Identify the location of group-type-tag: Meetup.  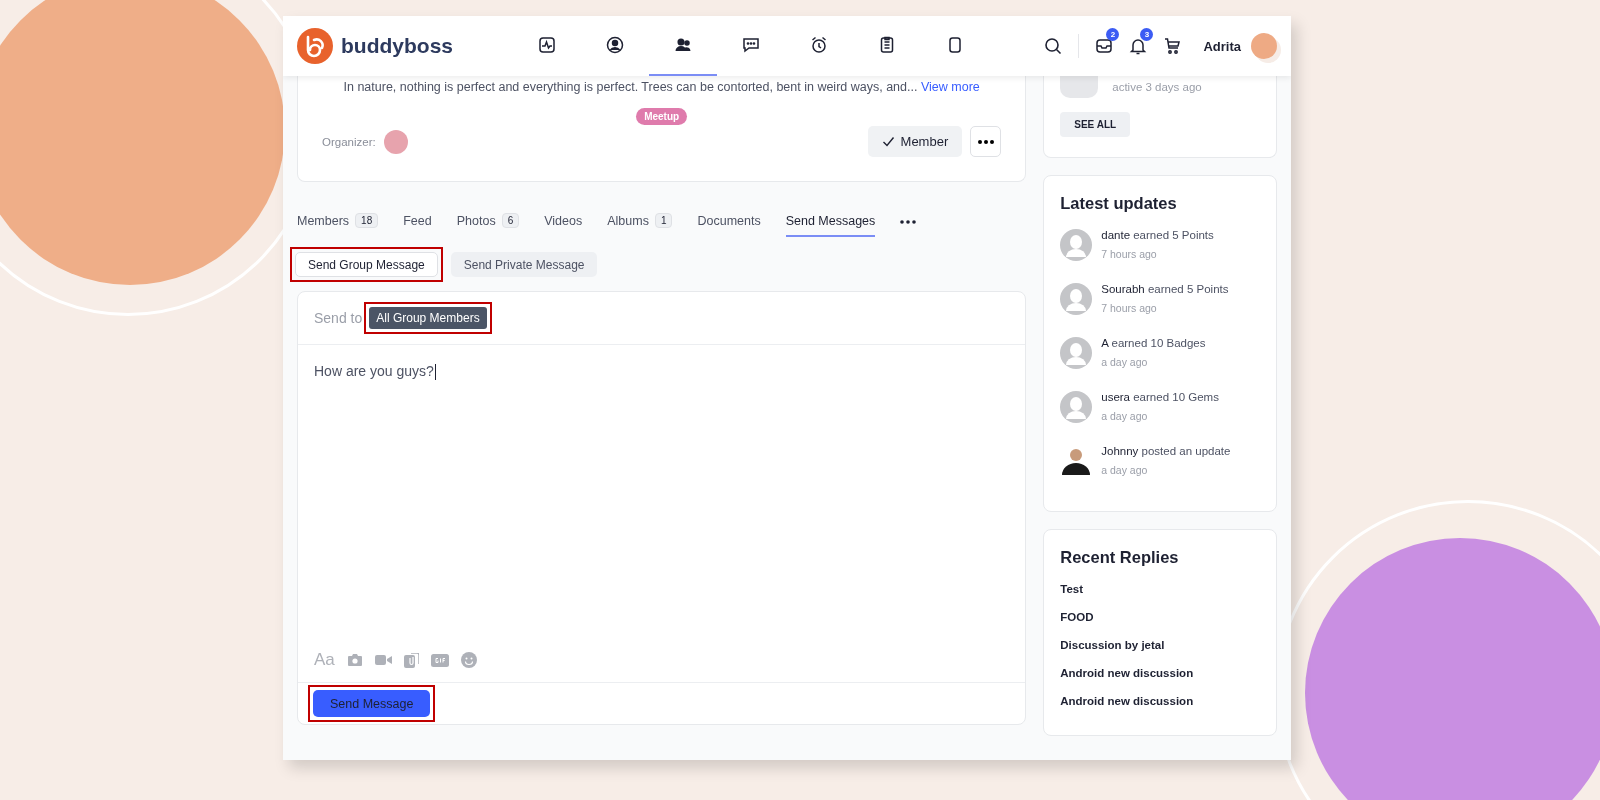
(662, 116).